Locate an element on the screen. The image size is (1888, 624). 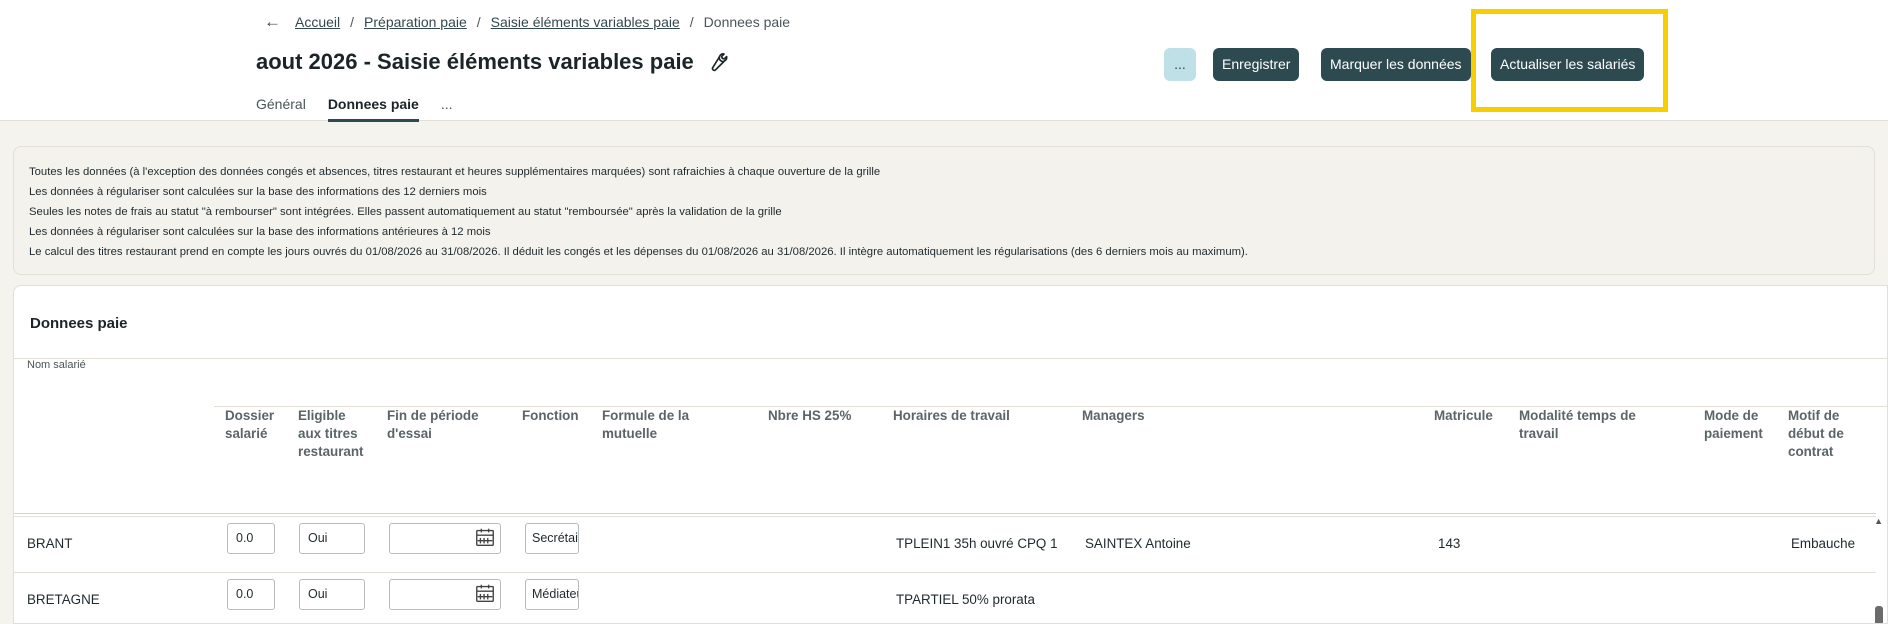
breadcrumb-link-accueil: Accueil is located at coordinates (317, 22).